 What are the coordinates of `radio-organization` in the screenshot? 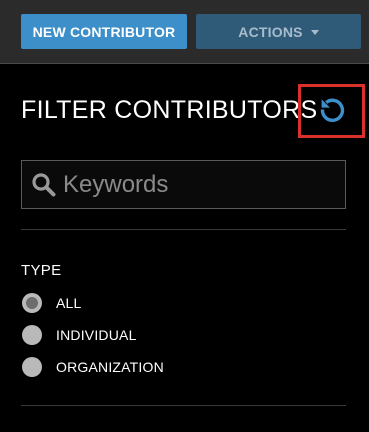 It's located at (32, 367).